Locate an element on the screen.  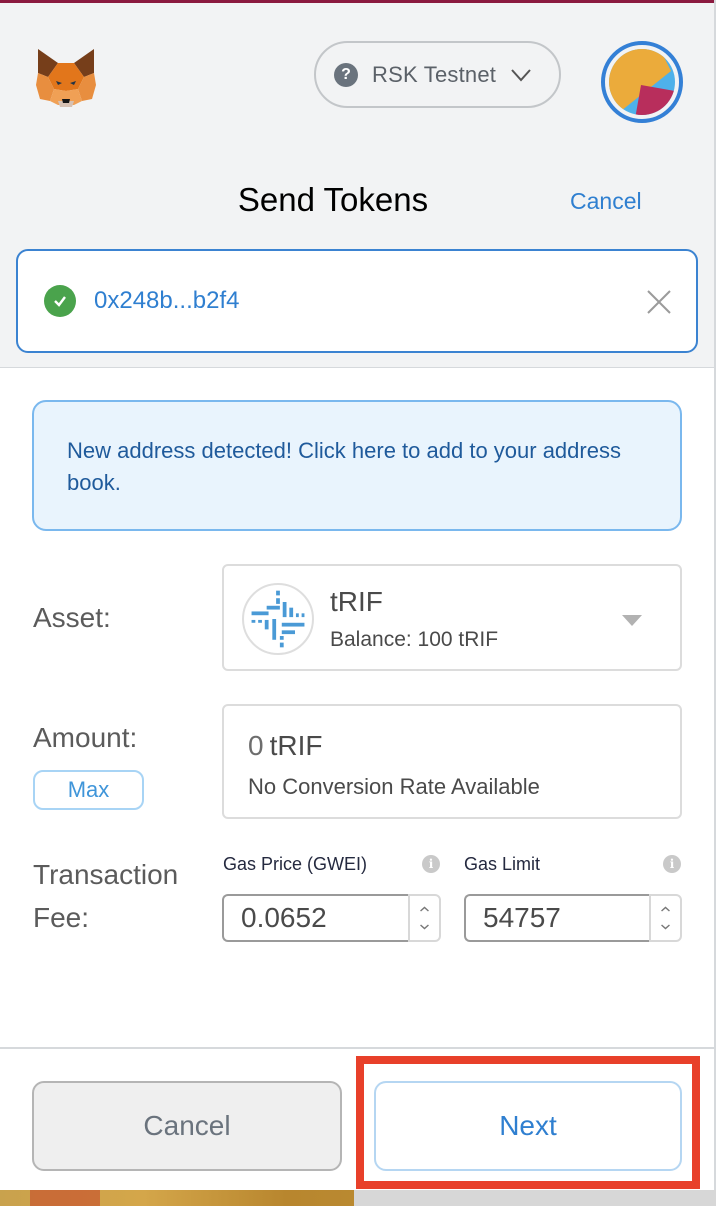
account-avatar is located at coordinates (642, 82).